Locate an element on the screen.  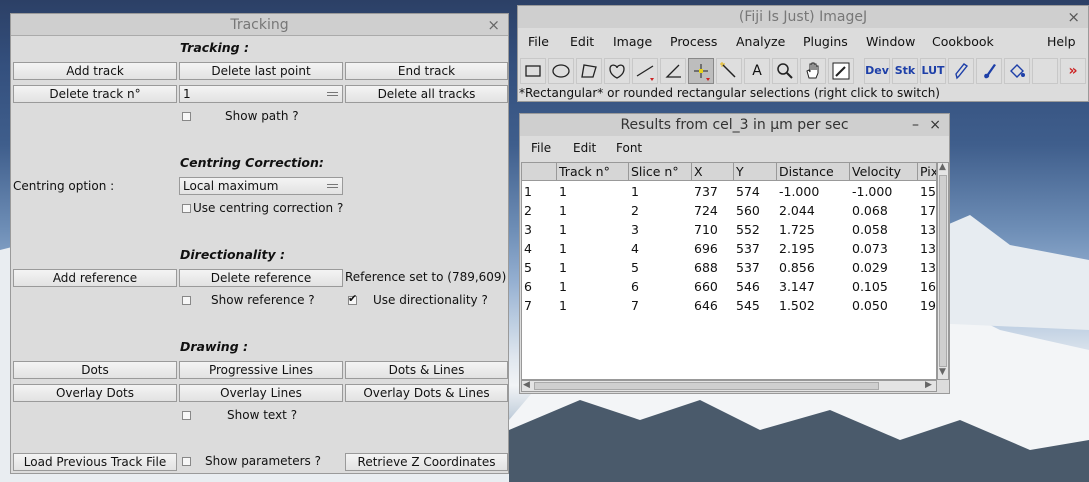
use-directionality-checkbox is located at coordinates (352, 298).